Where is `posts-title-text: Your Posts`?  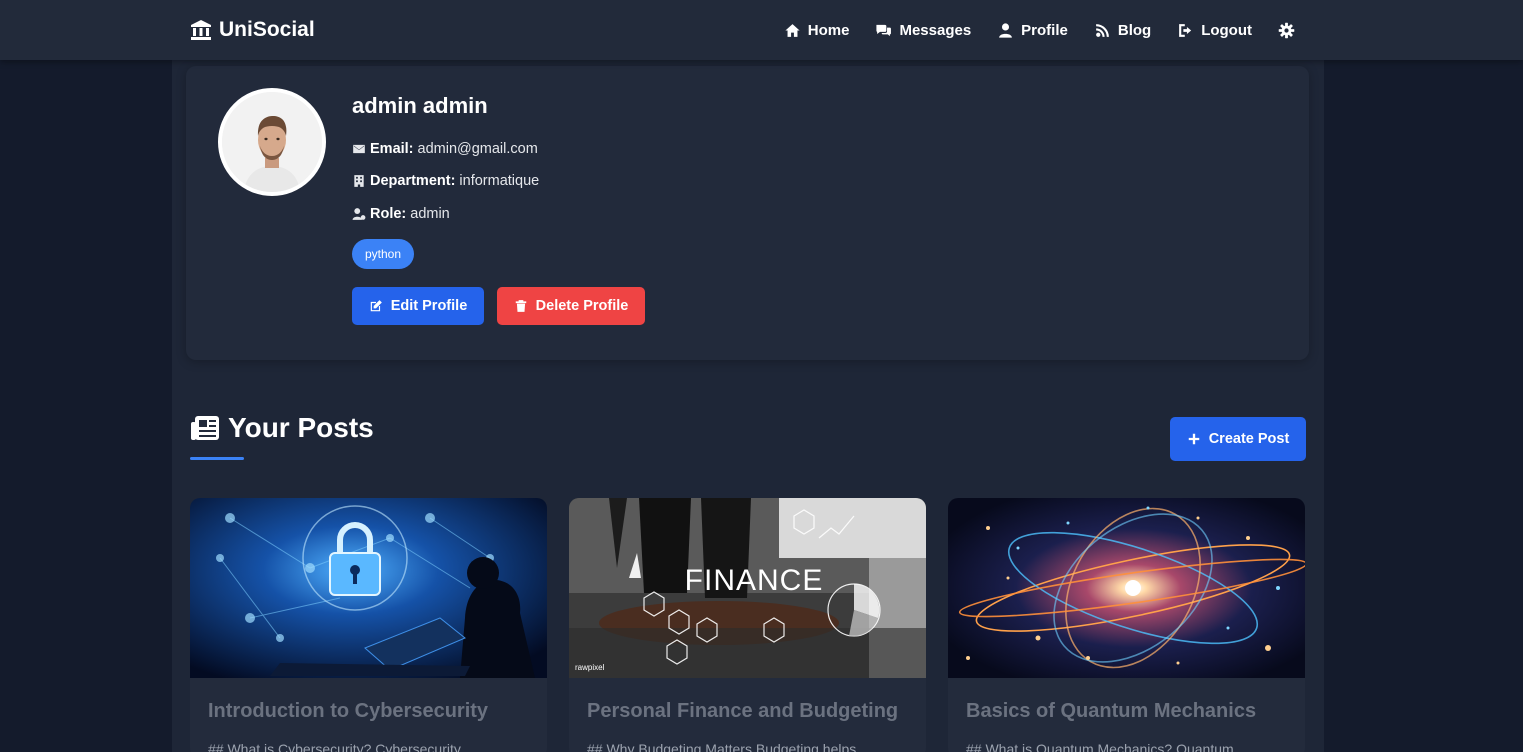
posts-title-text: Your Posts is located at coordinates (301, 427).